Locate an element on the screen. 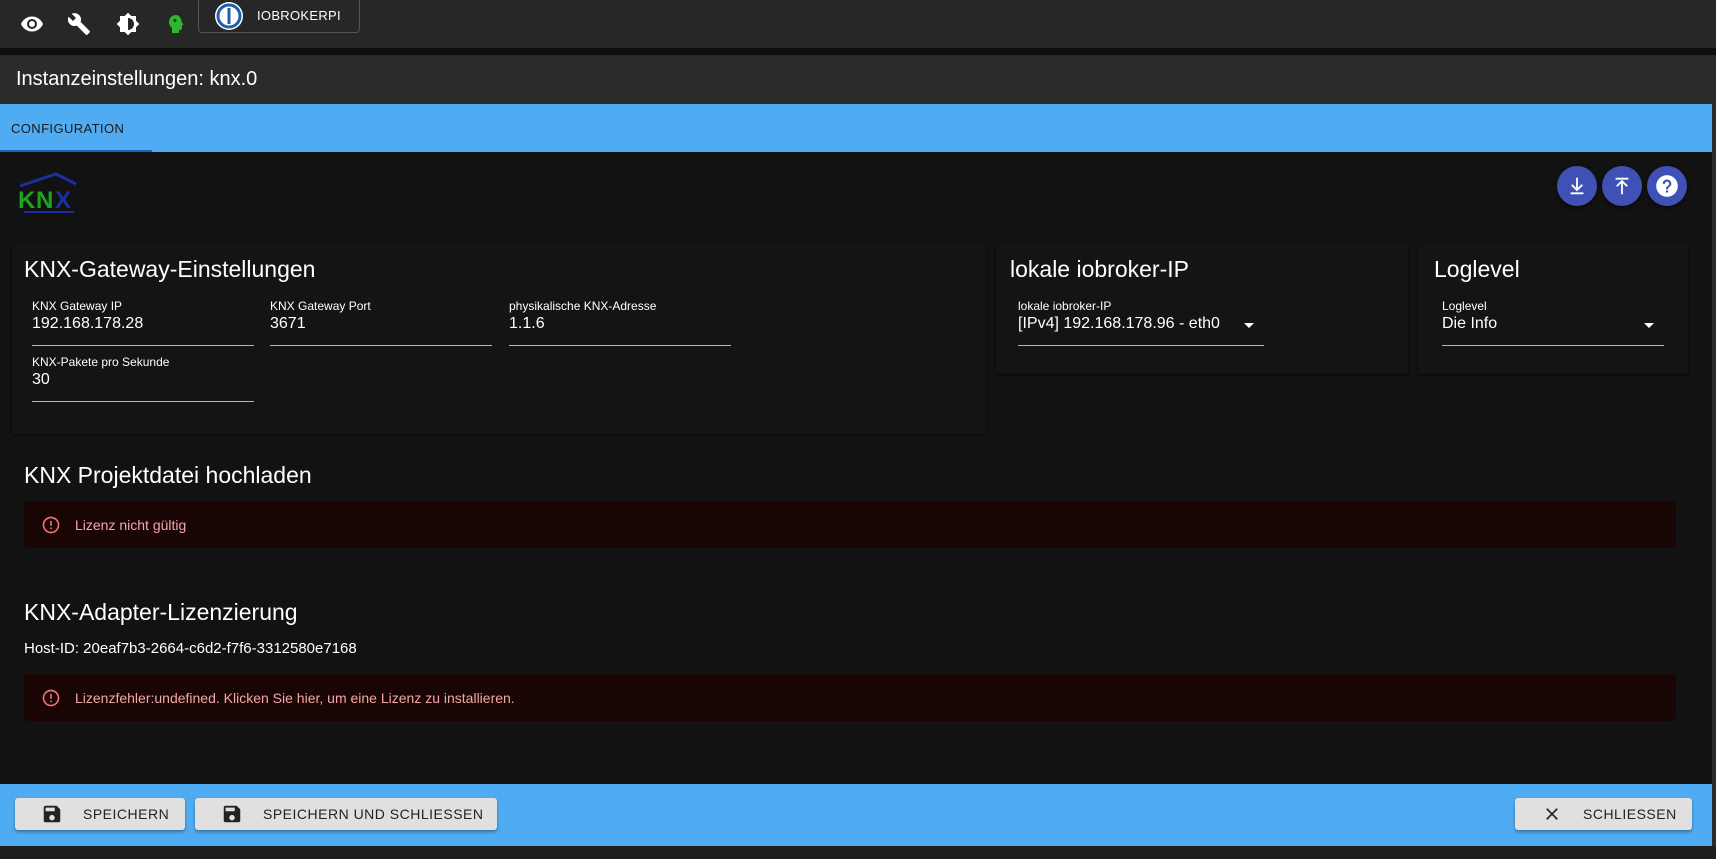 Image resolution: width=1716 pixels, height=859 pixels. host-name: IOBROKERPI is located at coordinates (299, 15).